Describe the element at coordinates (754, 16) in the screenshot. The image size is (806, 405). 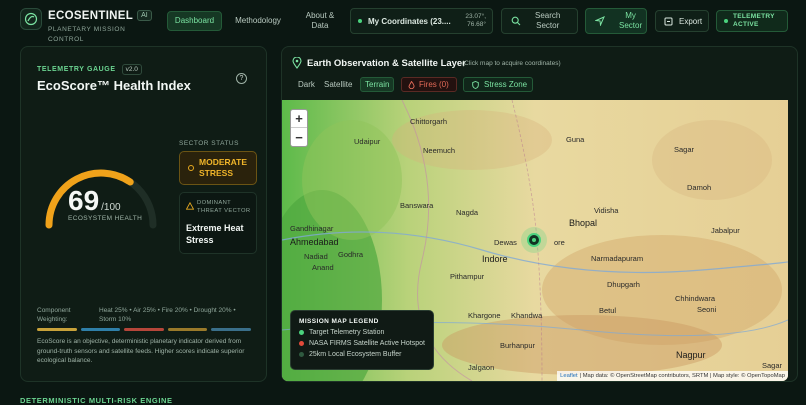
I see `telemetry-line1: TELEMETRY` at that location.